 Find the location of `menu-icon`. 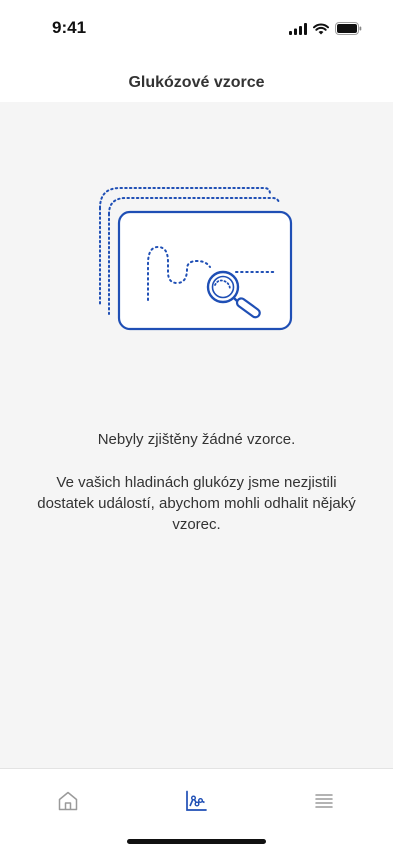

menu-icon is located at coordinates (324, 801).